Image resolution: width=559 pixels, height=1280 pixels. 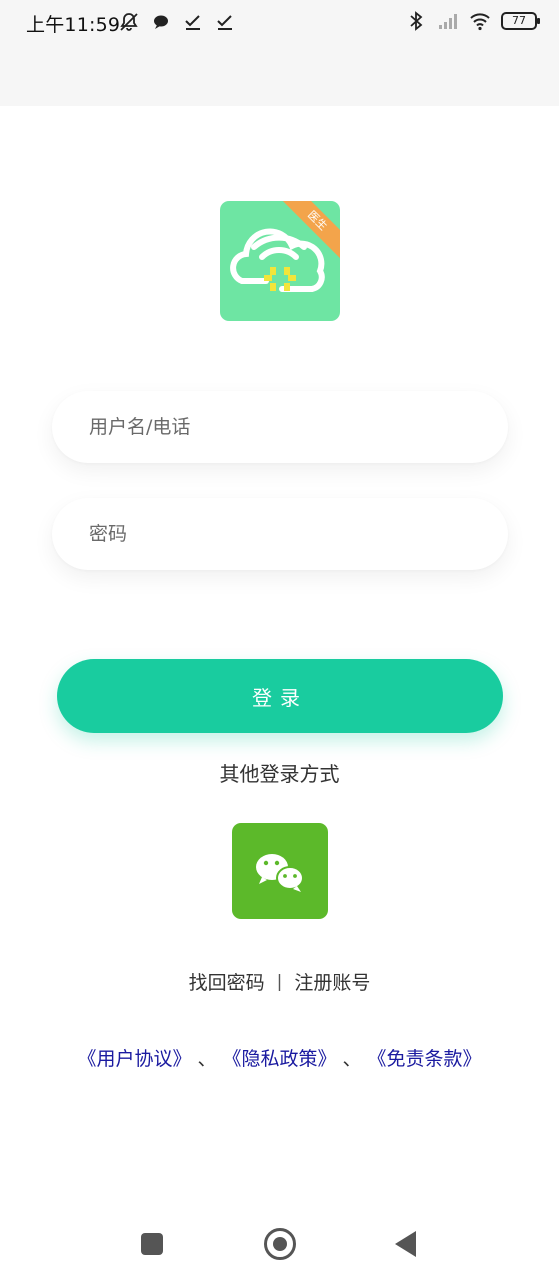 I want to click on mute-icon, so click(x=129, y=22).